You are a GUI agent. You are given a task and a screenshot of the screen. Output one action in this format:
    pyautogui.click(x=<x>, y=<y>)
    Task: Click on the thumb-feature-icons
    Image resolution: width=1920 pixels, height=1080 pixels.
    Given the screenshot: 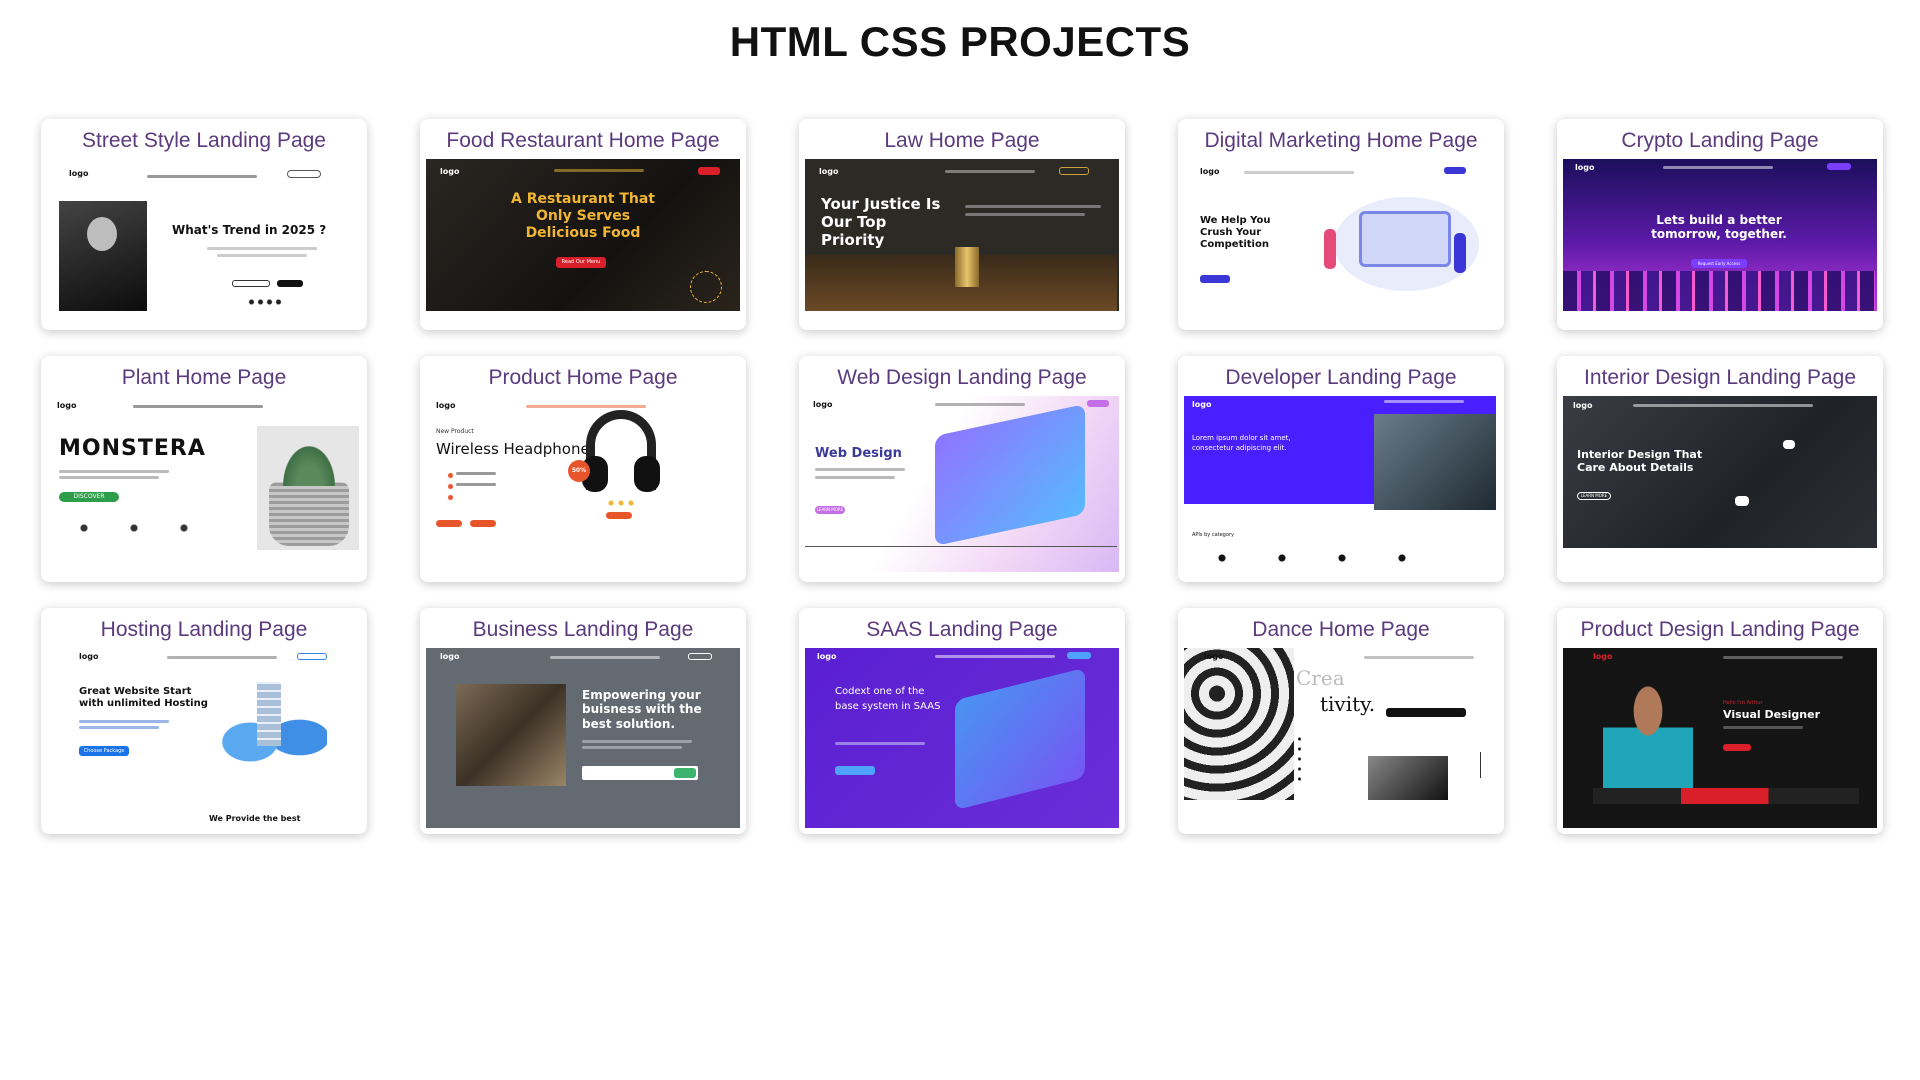 What is the action you would take?
    pyautogui.click(x=134, y=528)
    